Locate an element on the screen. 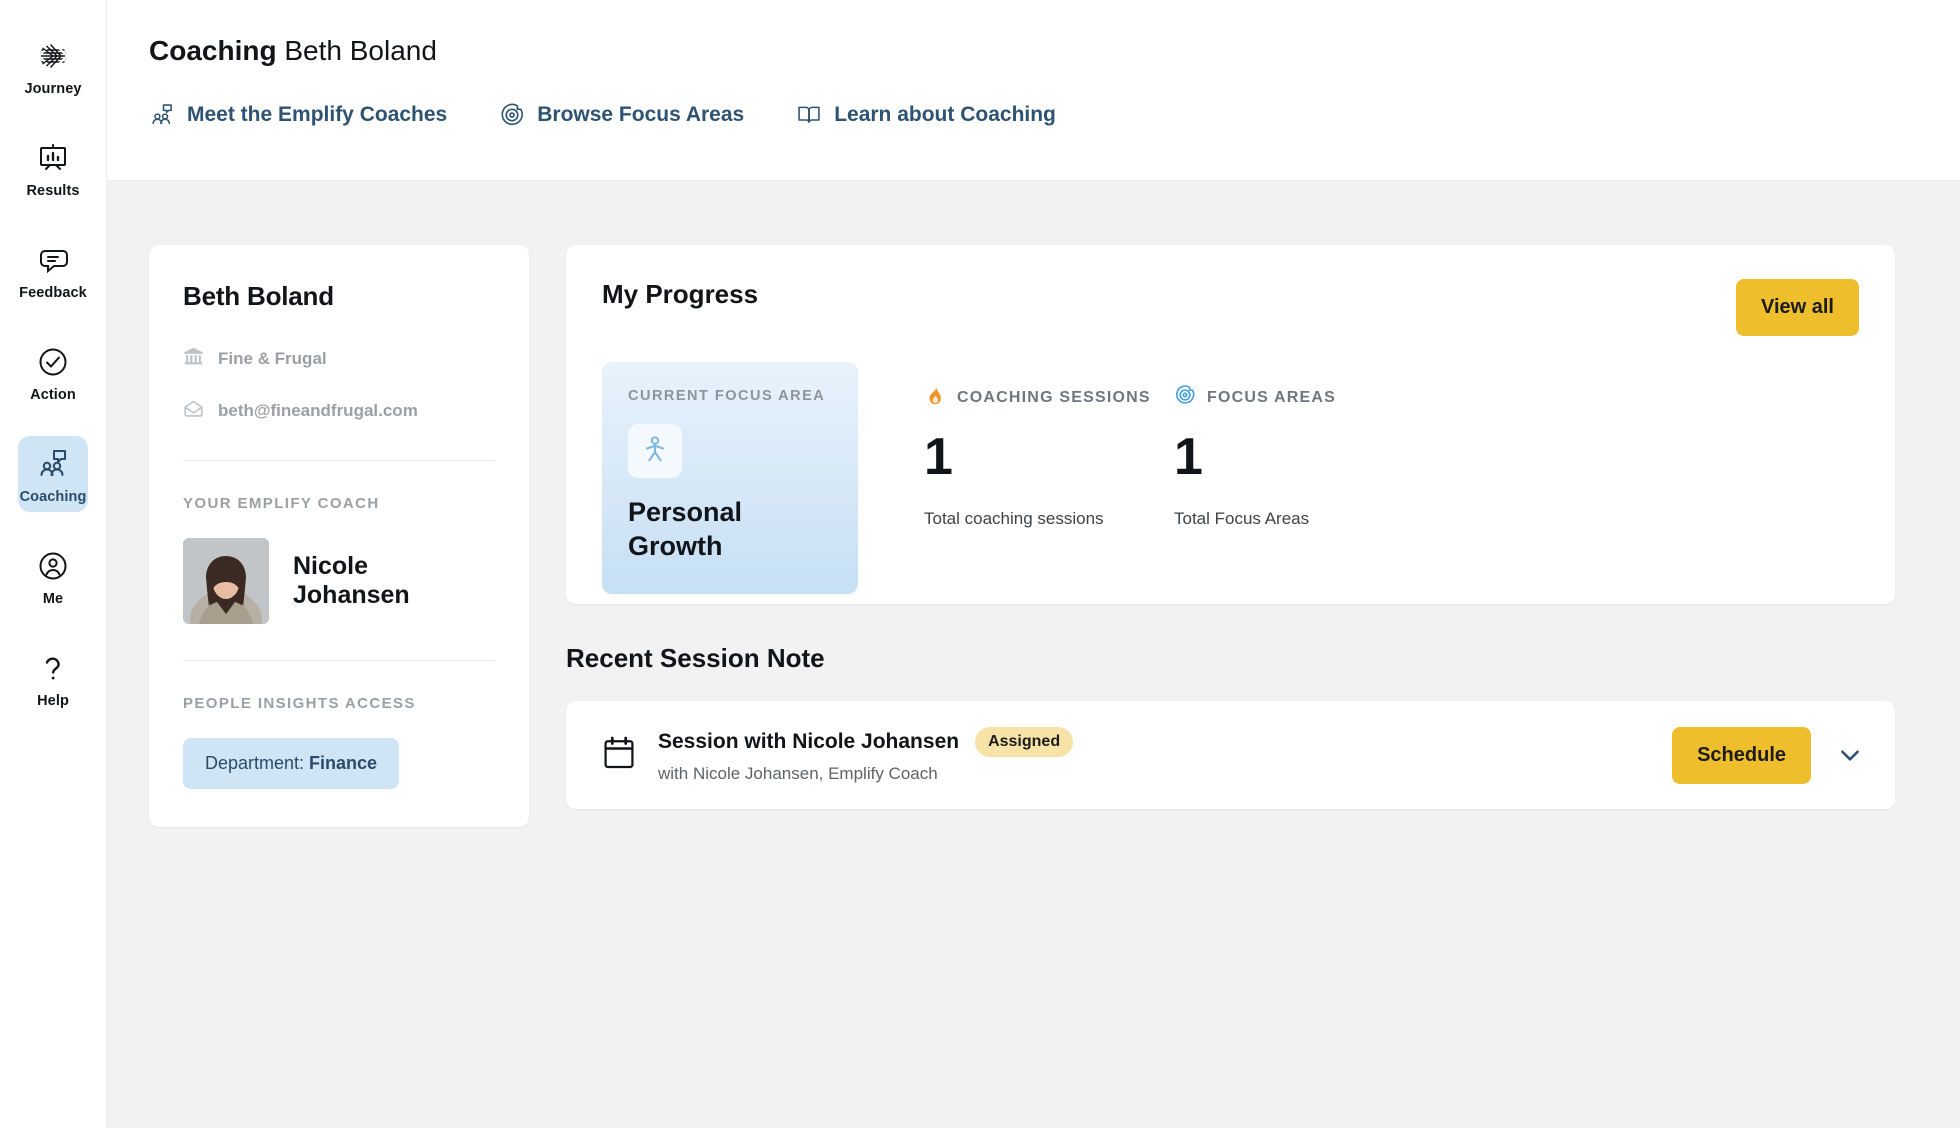 The height and width of the screenshot is (1128, 1960). nav-label: Browse Focus Areas is located at coordinates (641, 114).